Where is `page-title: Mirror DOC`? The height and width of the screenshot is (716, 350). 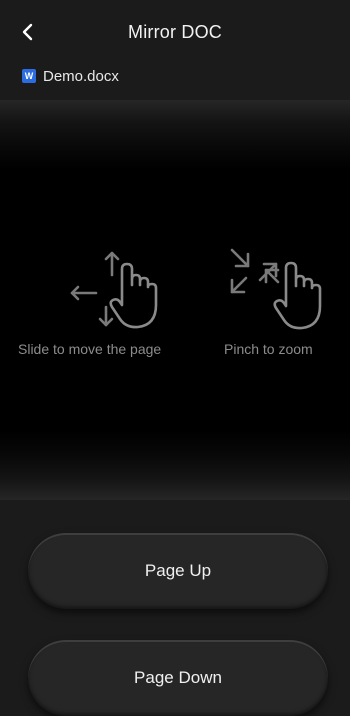 page-title: Mirror DOC is located at coordinates (175, 32).